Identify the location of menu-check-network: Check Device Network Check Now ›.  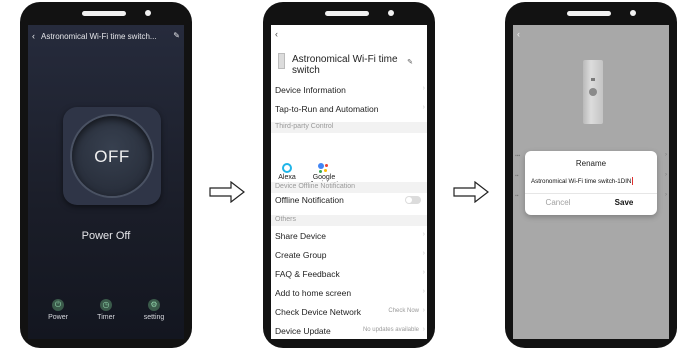
(349, 312).